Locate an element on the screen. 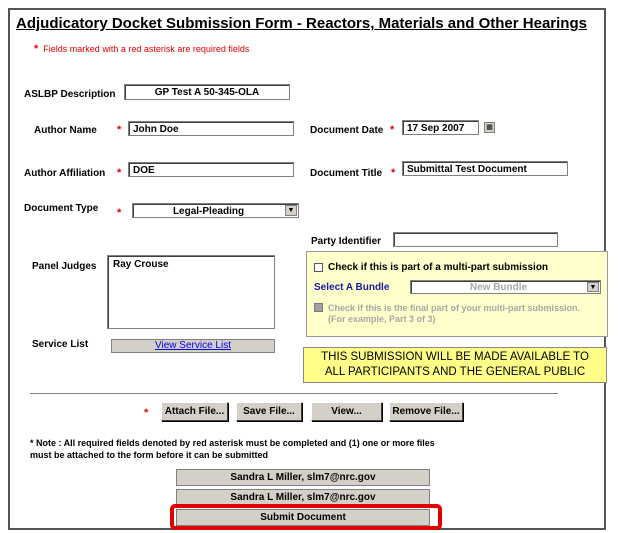 The height and width of the screenshot is (533, 618). panel-judges-label: Panel Judges is located at coordinates (64, 266).